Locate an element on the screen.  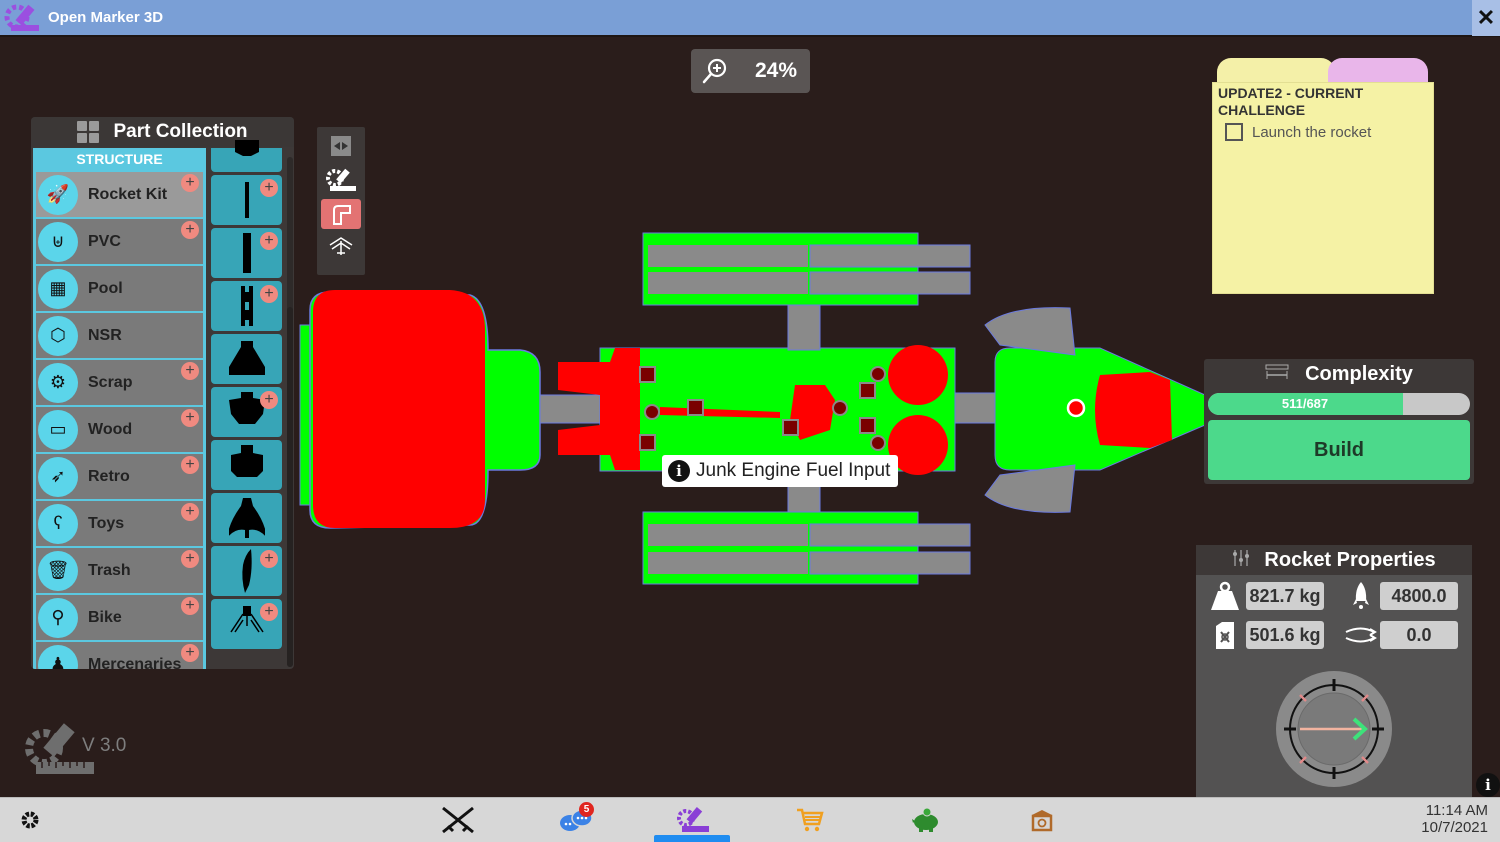
clock-date: 10/7/2021 is located at coordinates (1454, 827).